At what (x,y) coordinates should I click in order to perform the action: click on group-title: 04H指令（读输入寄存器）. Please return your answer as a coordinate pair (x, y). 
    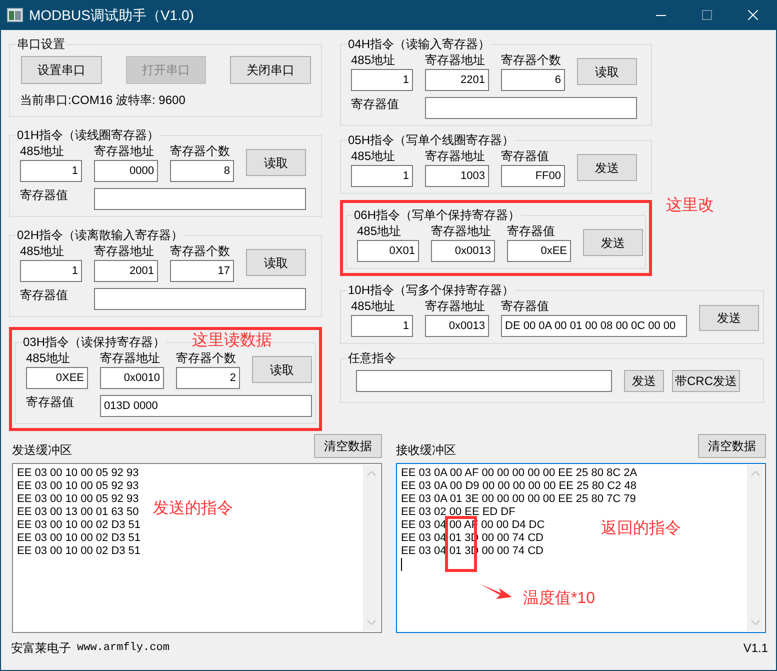
    Looking at the image, I should click on (419, 44).